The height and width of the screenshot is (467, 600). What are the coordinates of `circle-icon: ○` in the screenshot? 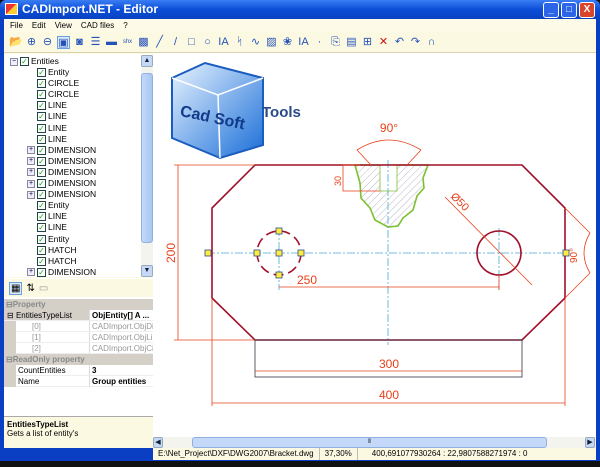 It's located at (207, 42).